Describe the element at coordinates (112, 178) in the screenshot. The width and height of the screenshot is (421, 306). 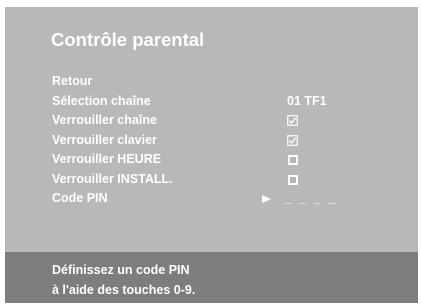
I see `menu-item-label: Verrouiller INSTALL.` at that location.